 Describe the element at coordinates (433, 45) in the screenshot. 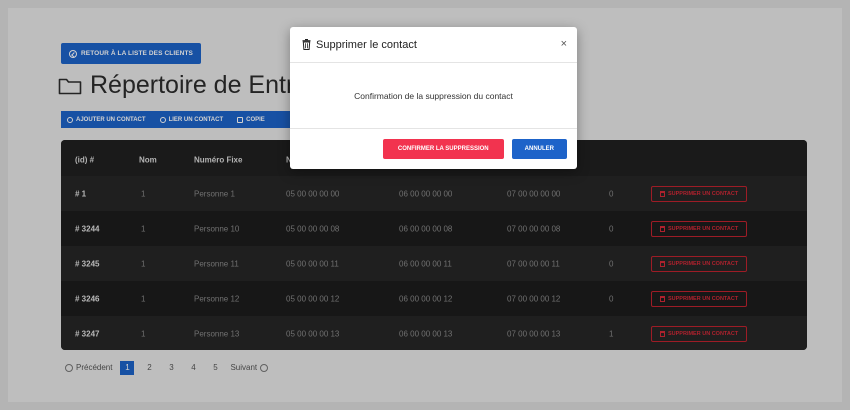

I see `modal-header: Supprimer le contact ×` at that location.